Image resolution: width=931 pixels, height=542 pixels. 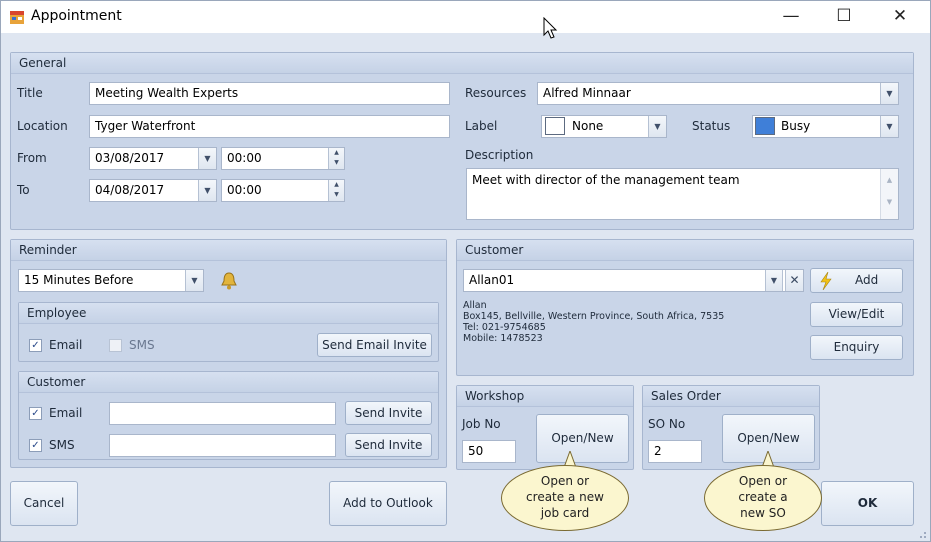 What do you see at coordinates (492, 280) in the screenshot?
I see `customer-value: Allan01` at bounding box center [492, 280].